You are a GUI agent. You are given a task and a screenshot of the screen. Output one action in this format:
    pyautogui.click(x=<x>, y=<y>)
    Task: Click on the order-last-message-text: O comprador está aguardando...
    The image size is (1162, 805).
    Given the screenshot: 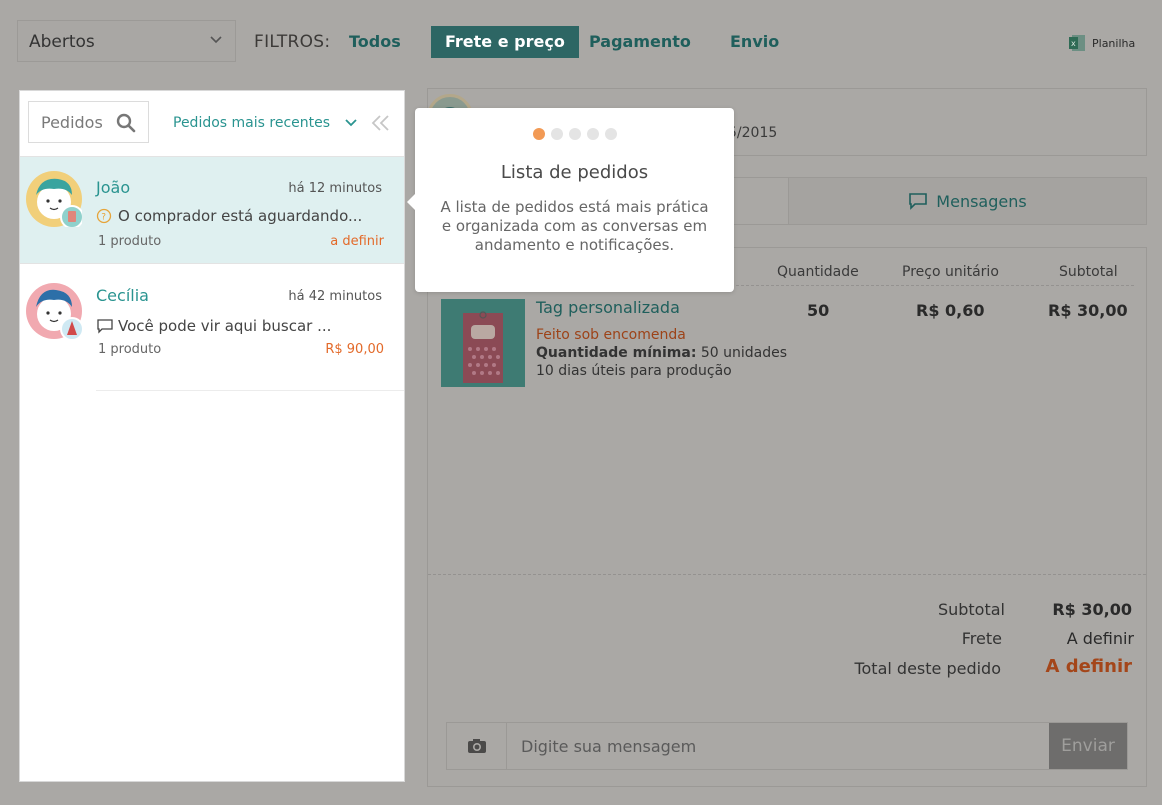 What is the action you would take?
    pyautogui.click(x=240, y=216)
    